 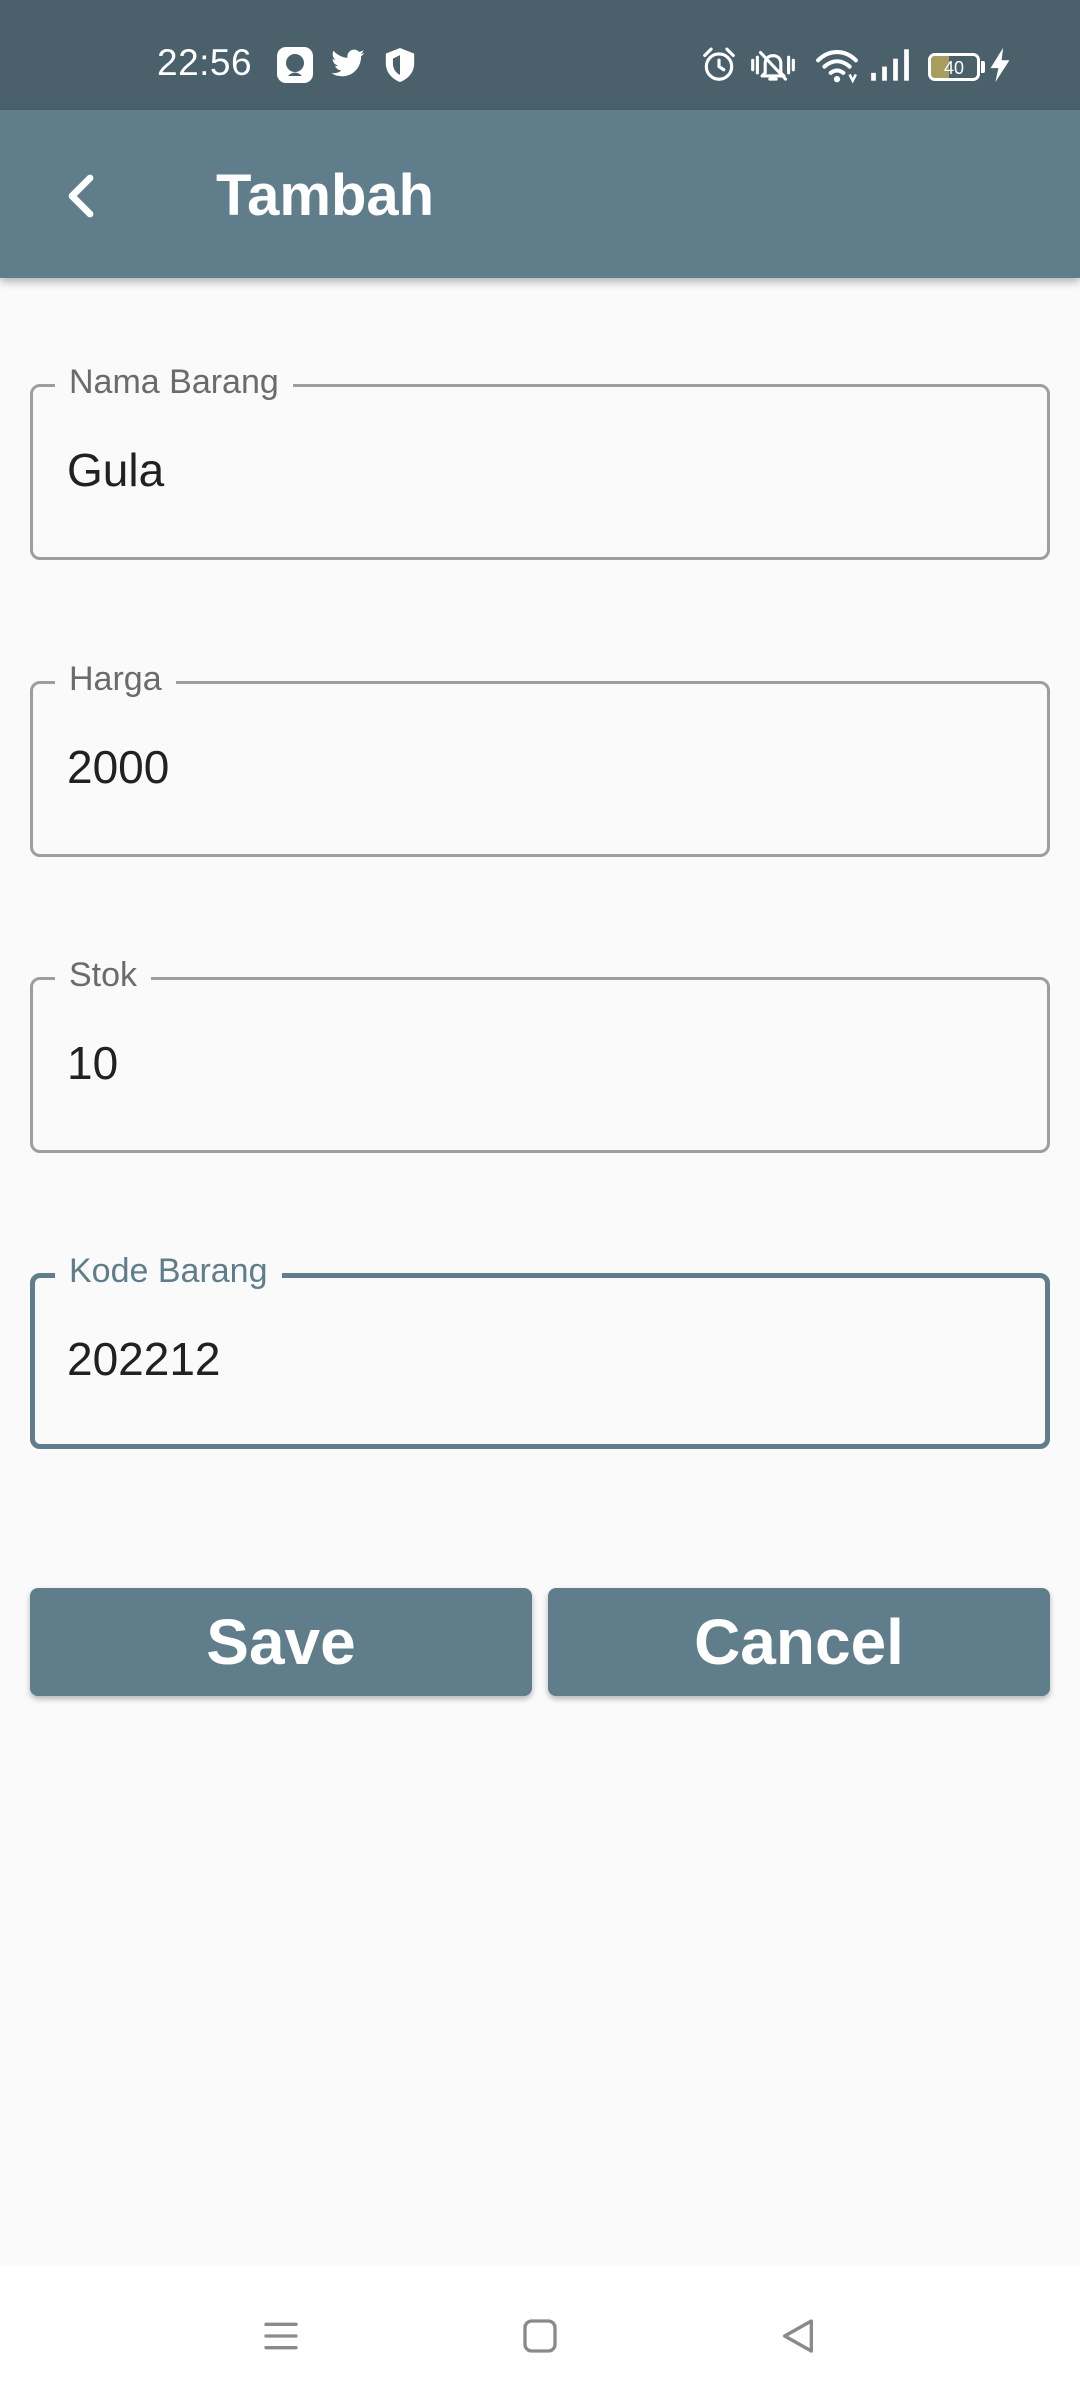 I want to click on kode-barang-value: 202212, so click(x=144, y=1359).